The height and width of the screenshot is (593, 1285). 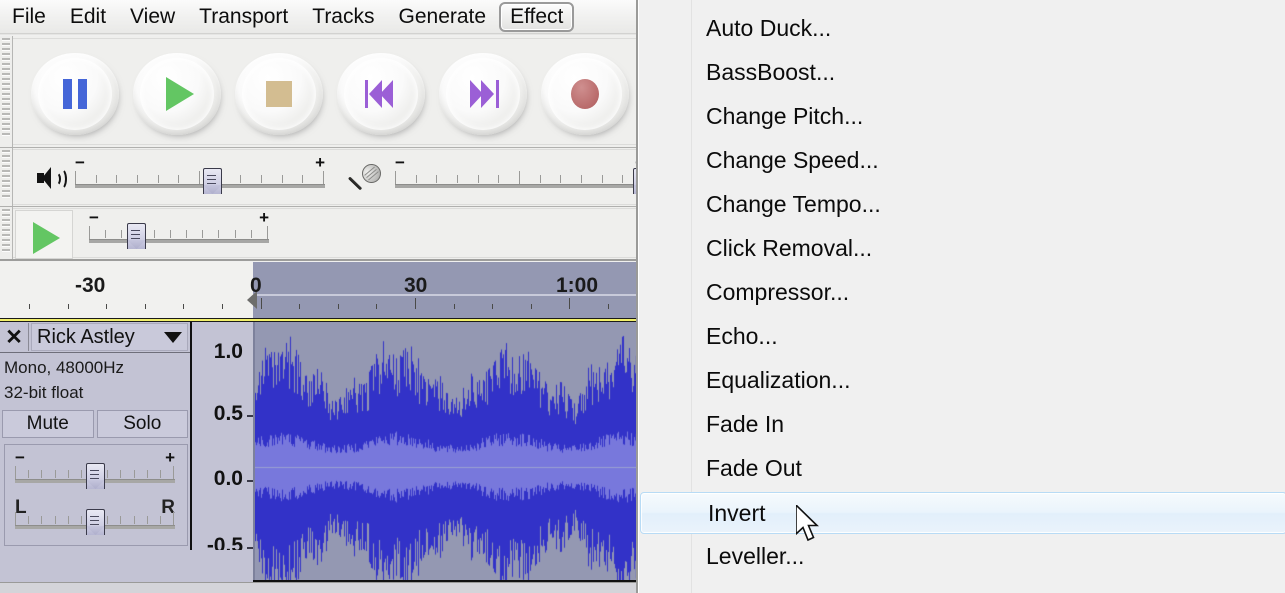 I want to click on record-button, so click(x=585, y=94).